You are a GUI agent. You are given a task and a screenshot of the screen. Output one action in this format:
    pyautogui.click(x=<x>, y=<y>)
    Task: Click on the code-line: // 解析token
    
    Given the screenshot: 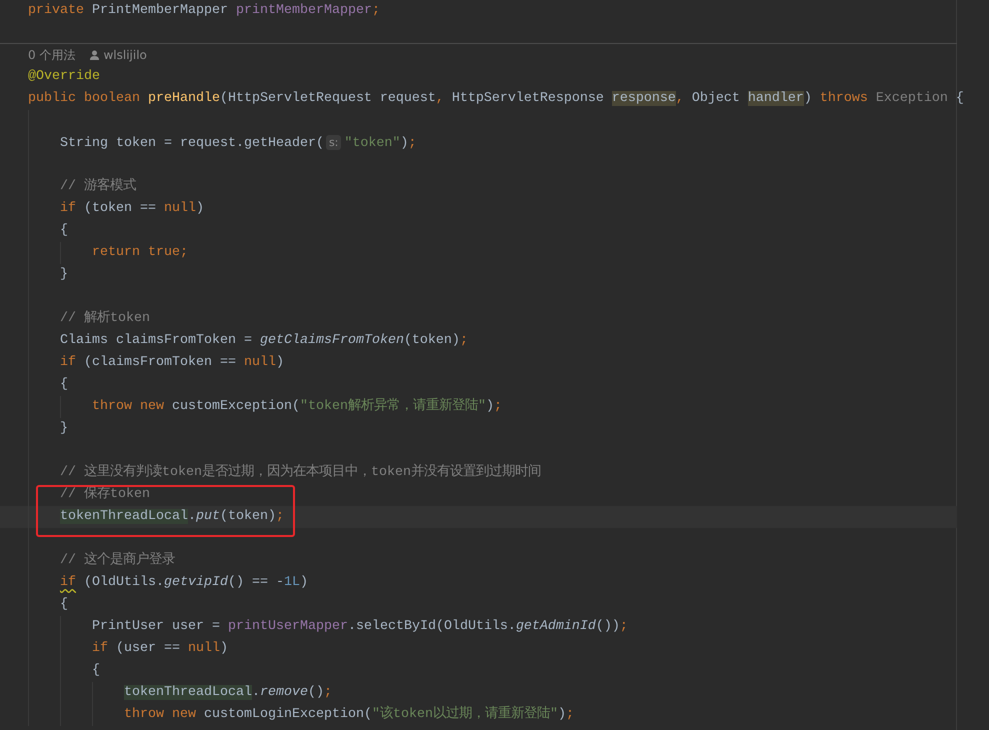 What is the action you would take?
    pyautogui.click(x=105, y=318)
    